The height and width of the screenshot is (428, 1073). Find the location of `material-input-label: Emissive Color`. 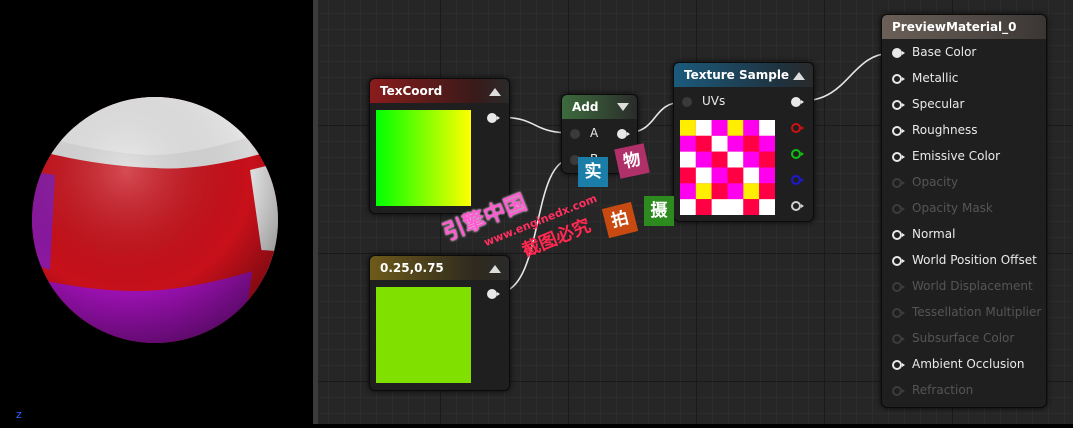

material-input-label: Emissive Color is located at coordinates (956, 156).